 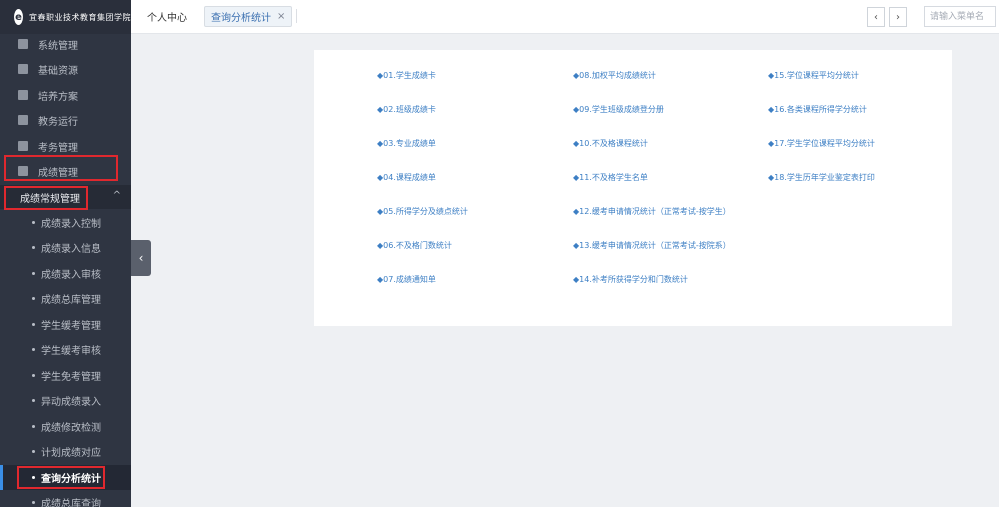 I want to click on subitem-5: 学生缓考审核, so click(x=65, y=349).